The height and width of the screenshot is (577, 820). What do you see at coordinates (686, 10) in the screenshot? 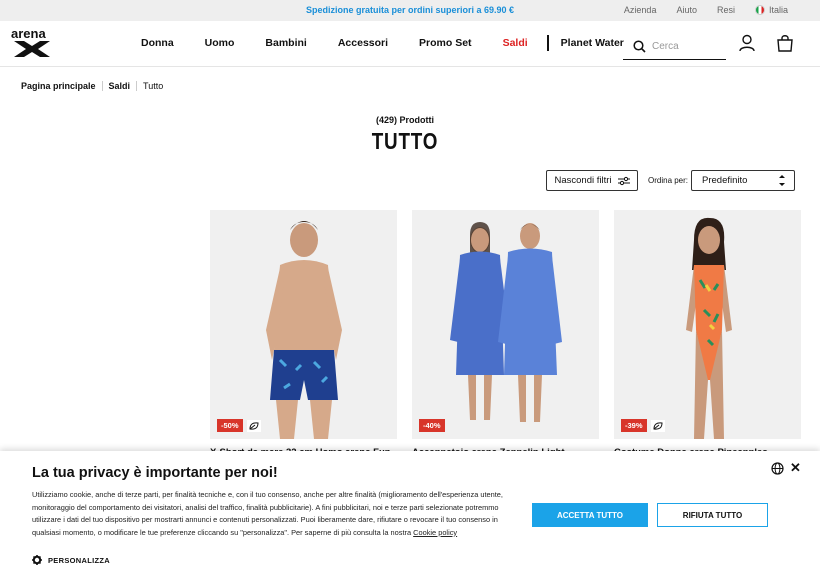
I see `link-aiuto: Aiuto` at bounding box center [686, 10].